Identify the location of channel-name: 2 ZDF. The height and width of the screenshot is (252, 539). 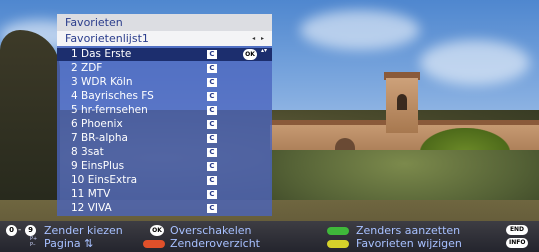
(87, 68).